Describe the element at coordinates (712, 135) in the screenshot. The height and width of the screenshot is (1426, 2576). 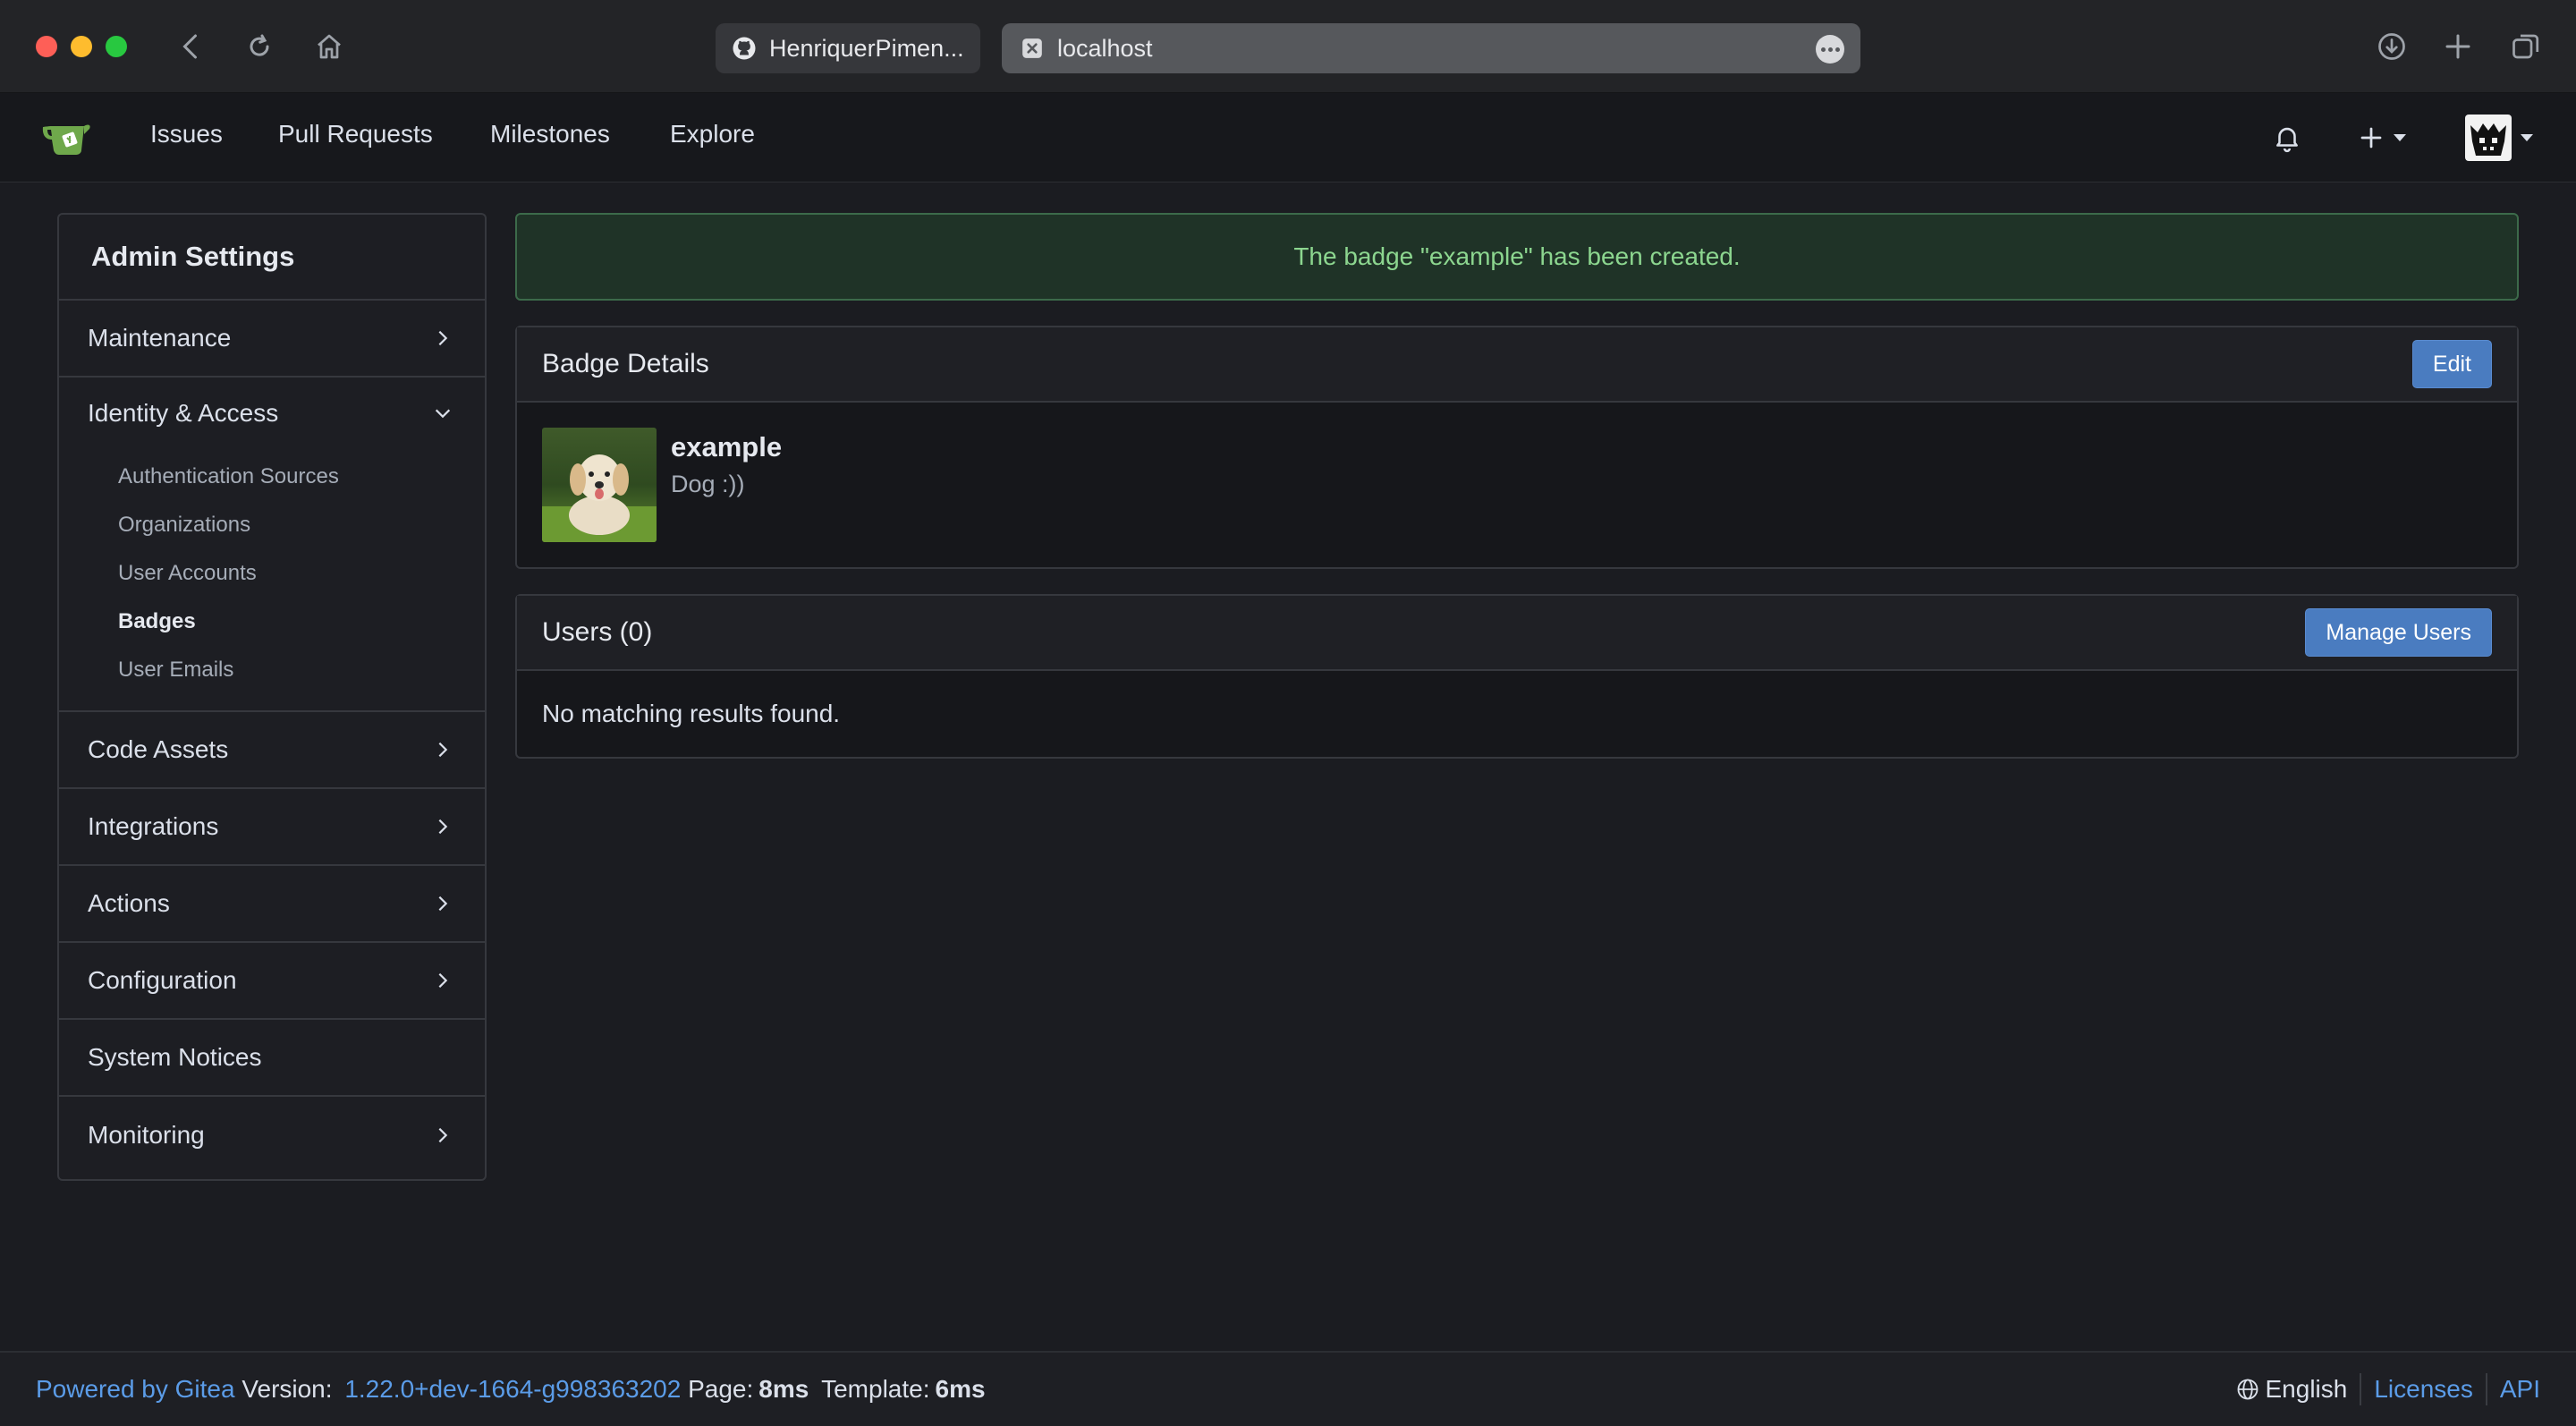
I see `nav-explore: Explore` at that location.